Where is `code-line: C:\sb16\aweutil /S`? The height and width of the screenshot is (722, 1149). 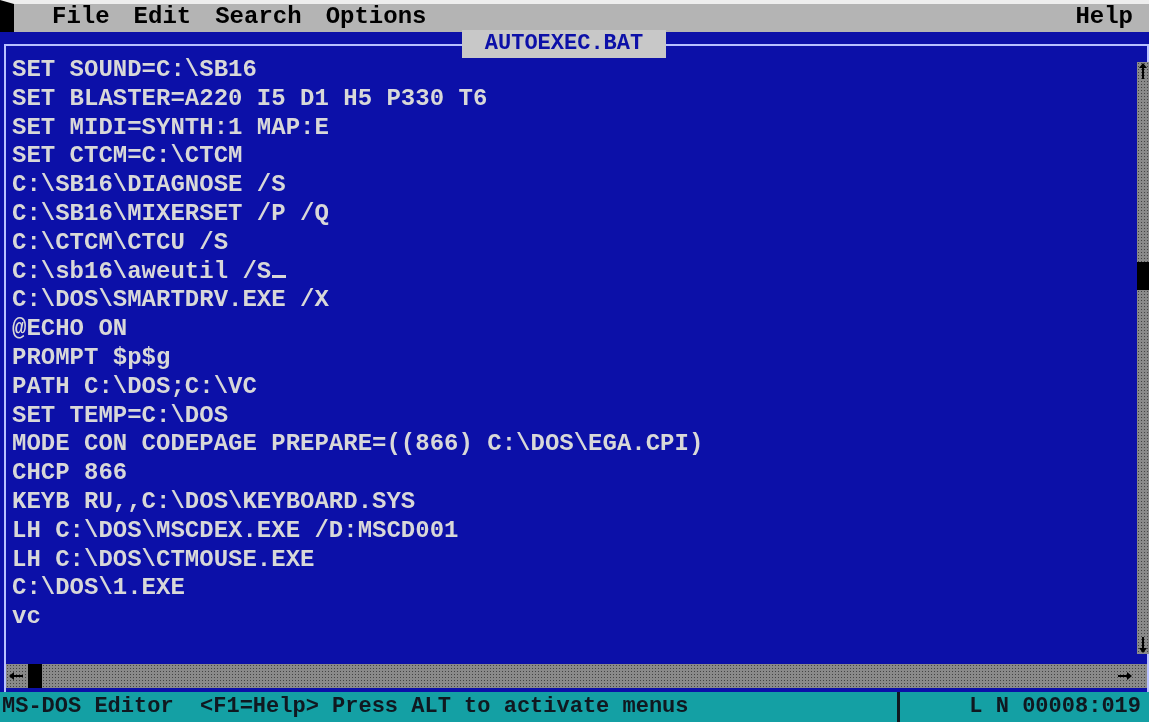 code-line: C:\sb16\aweutil /S is located at coordinates (149, 271).